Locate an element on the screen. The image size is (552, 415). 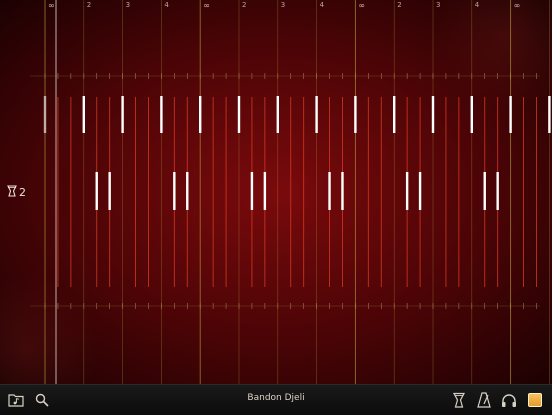
track-label: 2 is located at coordinates (16, 192).